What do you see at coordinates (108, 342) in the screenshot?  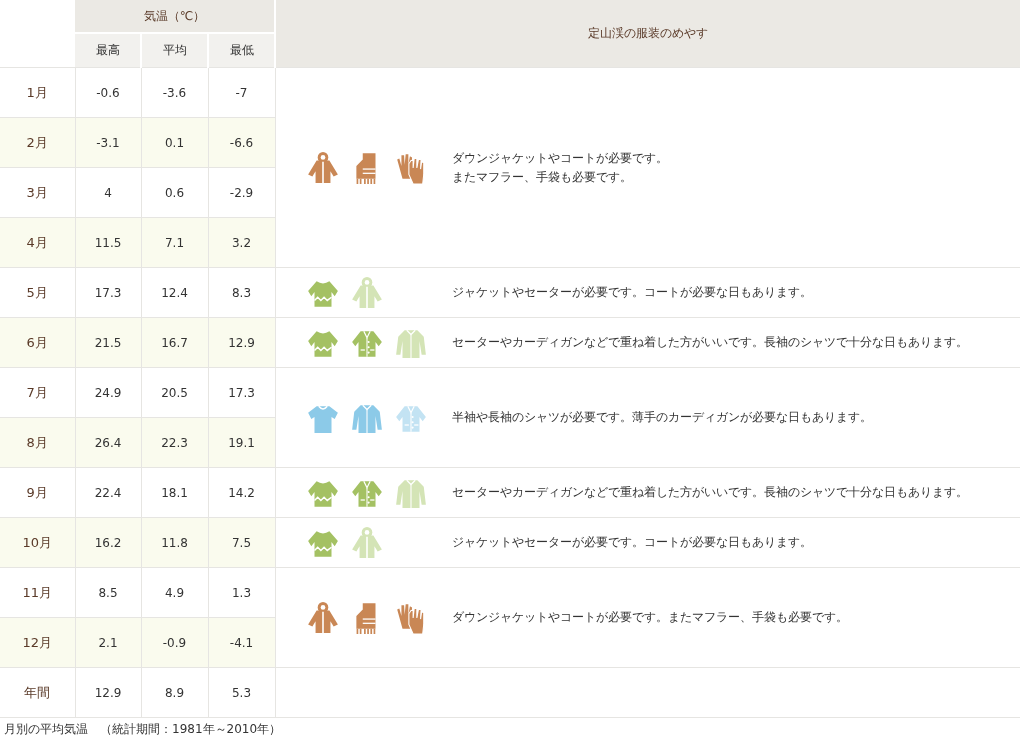 I see `table-cell: 21.5` at bounding box center [108, 342].